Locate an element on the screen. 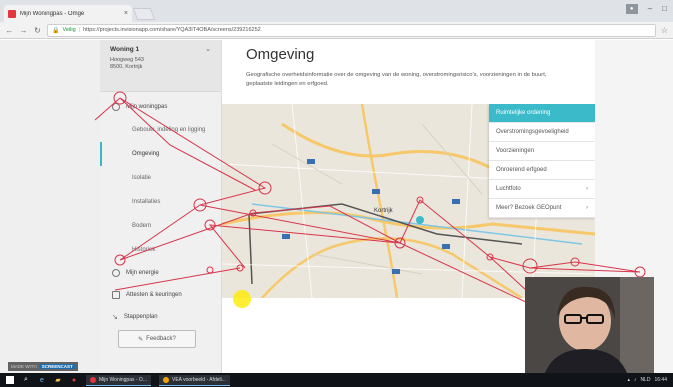 Image resolution: width=673 pixels, height=387 pixels. map-city-label: Kortrijk is located at coordinates (384, 211).